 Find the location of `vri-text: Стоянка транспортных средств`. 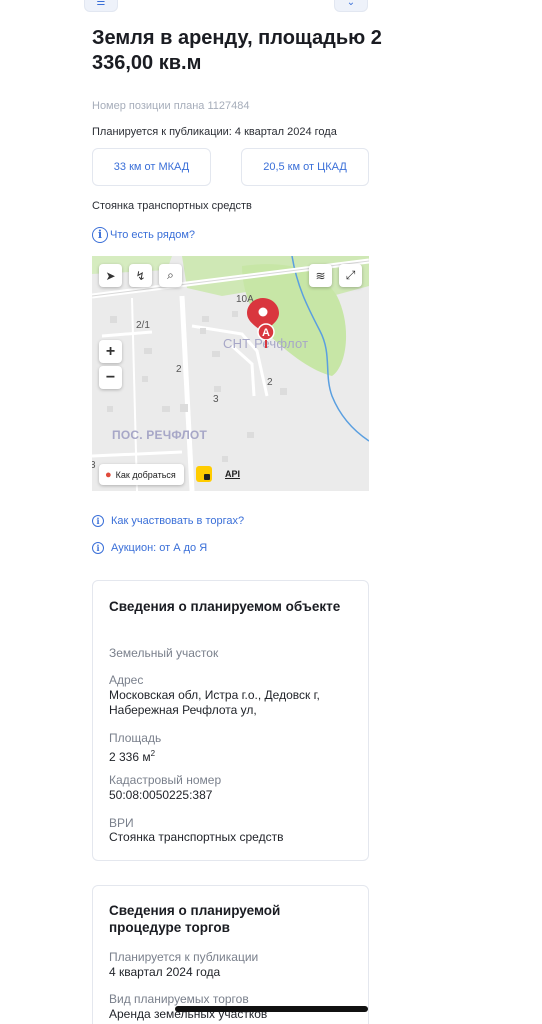

vri-text: Стоянка транспортных средств is located at coordinates (172, 206).